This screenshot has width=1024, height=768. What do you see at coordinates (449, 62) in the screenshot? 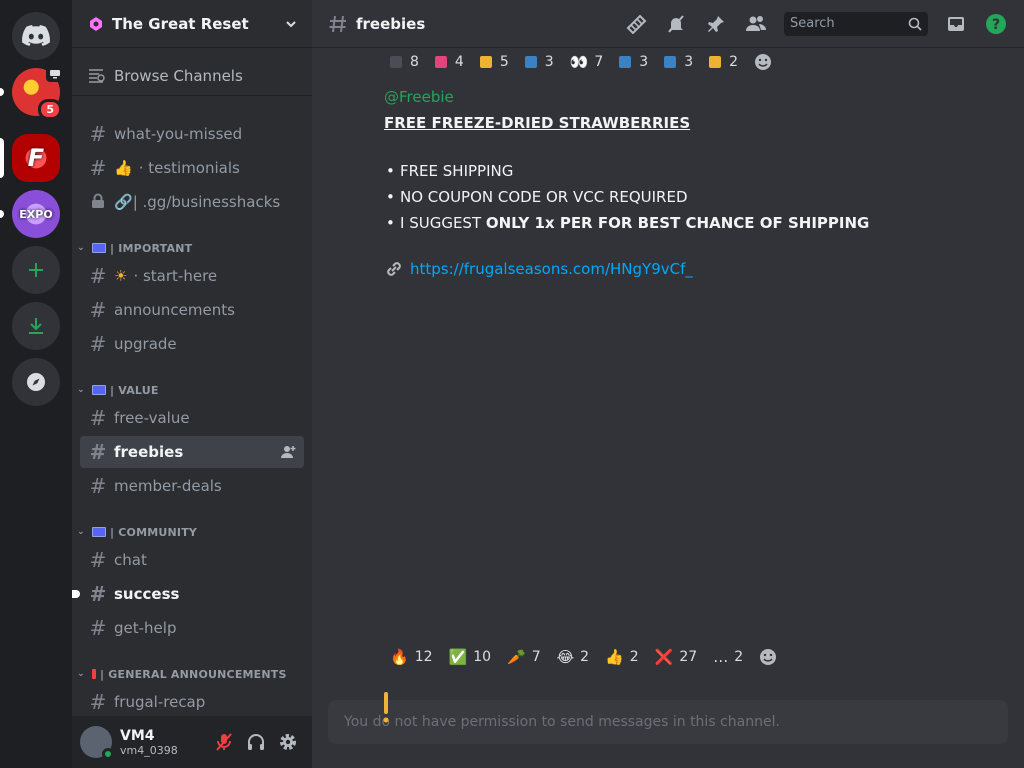
I see `reaction: 4` at bounding box center [449, 62].